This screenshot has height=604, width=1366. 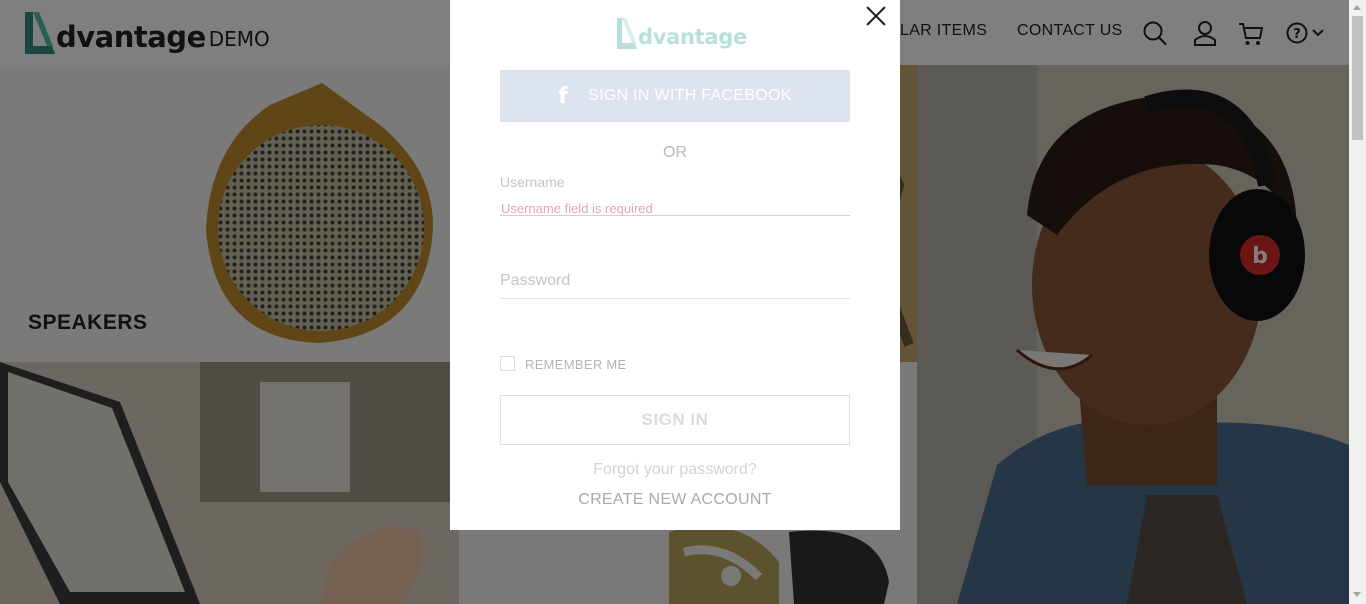 I want to click on facebook-signin-button: f SIGN IN WITH FACEBOOK, so click(x=675, y=96).